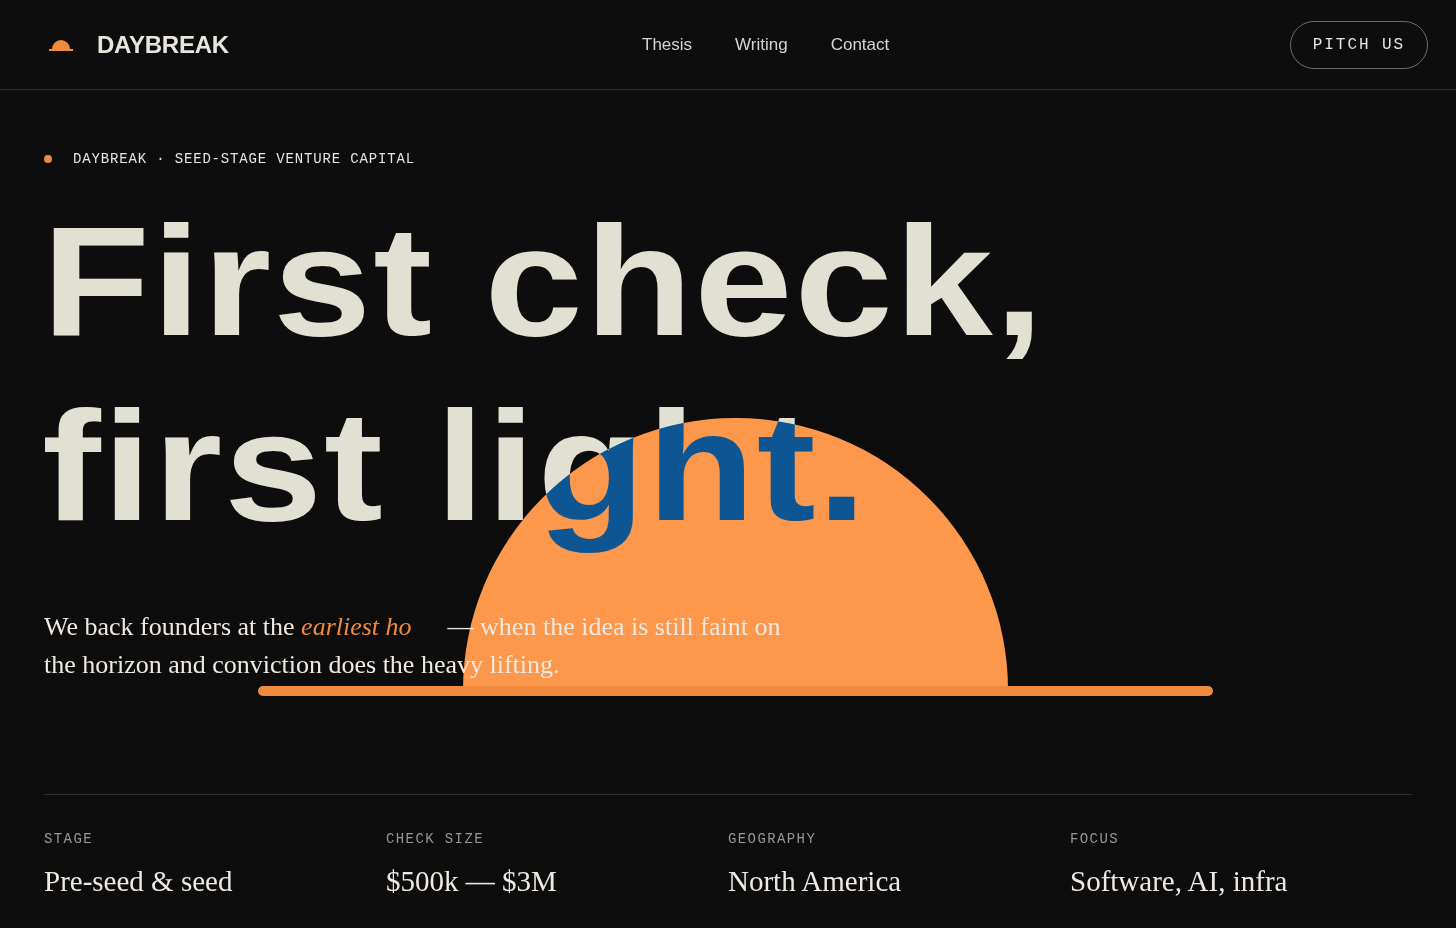 The image size is (1456, 928). Describe the element at coordinates (1179, 881) in the screenshot. I see `stat-value: Software, AI, infra` at that location.